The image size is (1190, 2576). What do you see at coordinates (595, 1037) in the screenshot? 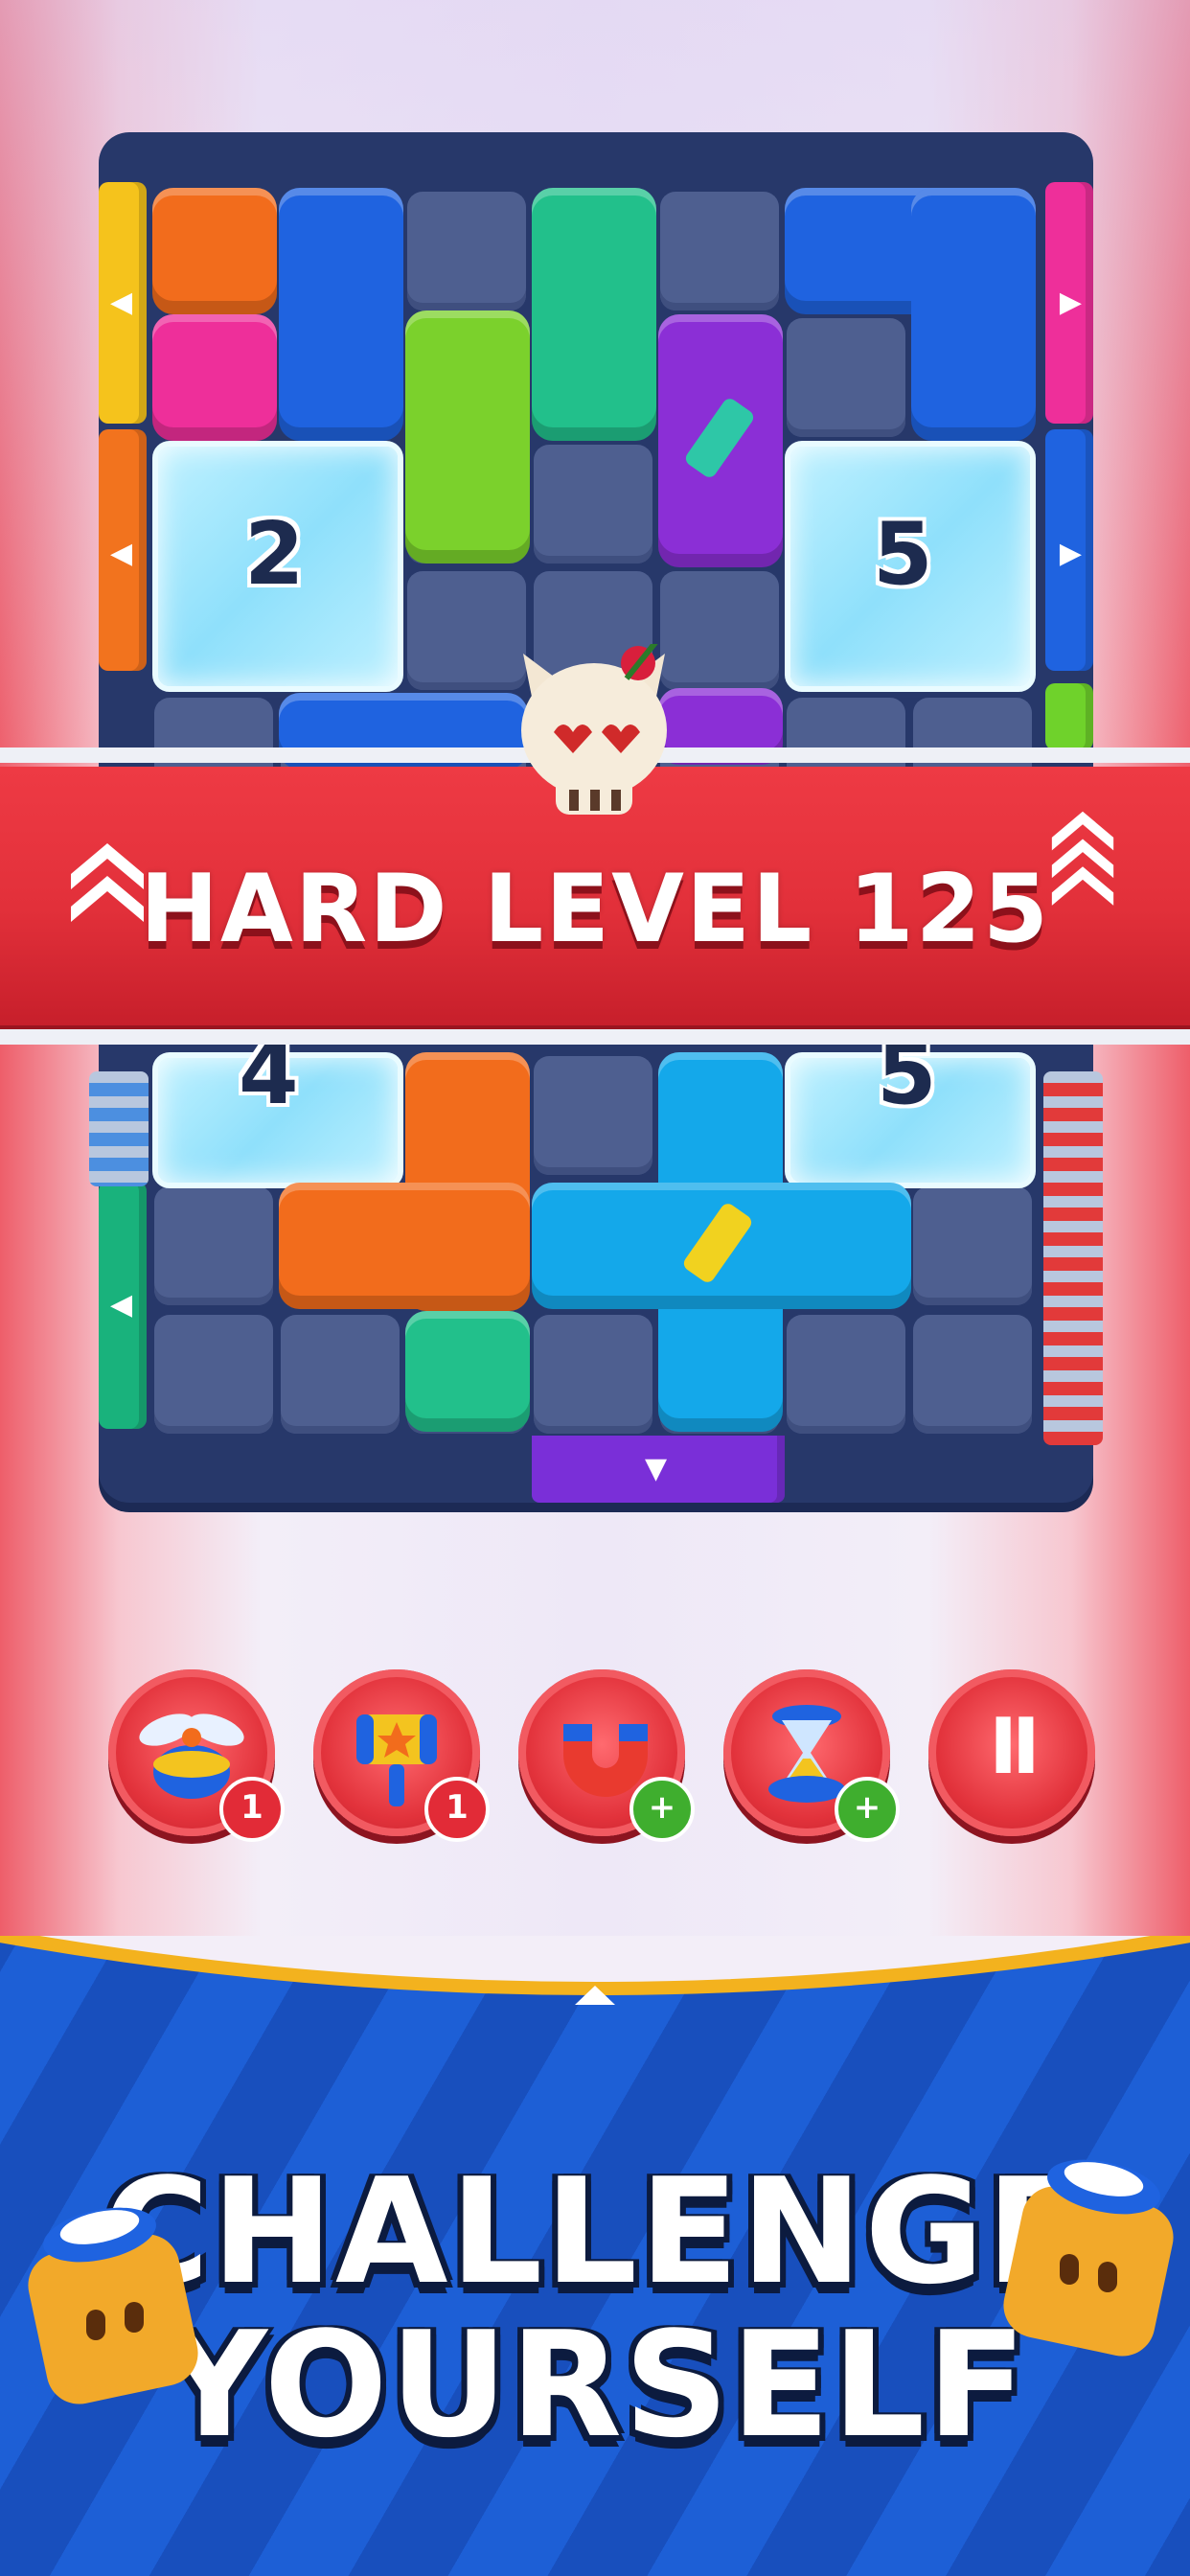
I see `banner-bottom-stripe` at bounding box center [595, 1037].